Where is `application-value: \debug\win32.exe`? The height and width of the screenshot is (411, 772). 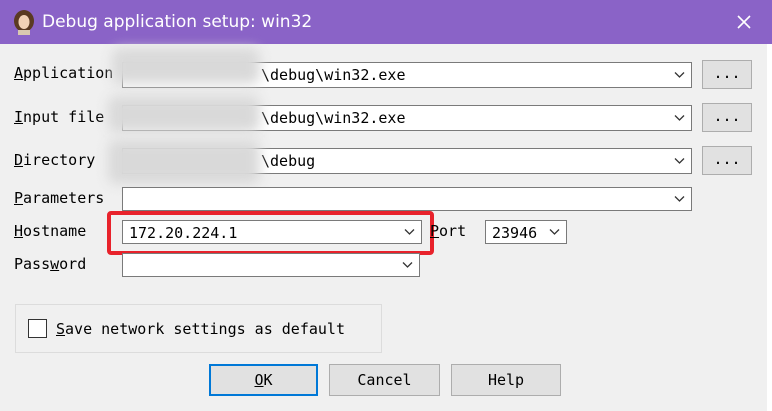
application-value: \debug\win32.exe is located at coordinates (333, 75).